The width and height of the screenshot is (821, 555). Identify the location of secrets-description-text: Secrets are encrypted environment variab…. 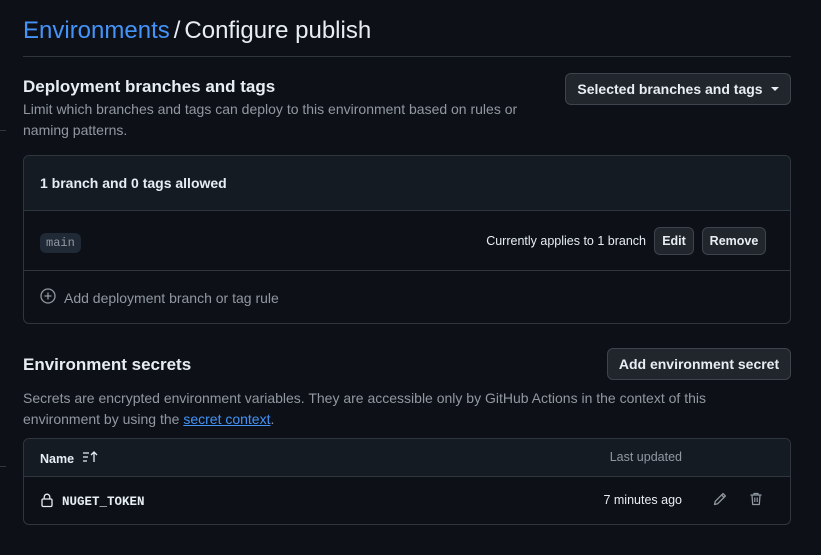
(364, 408).